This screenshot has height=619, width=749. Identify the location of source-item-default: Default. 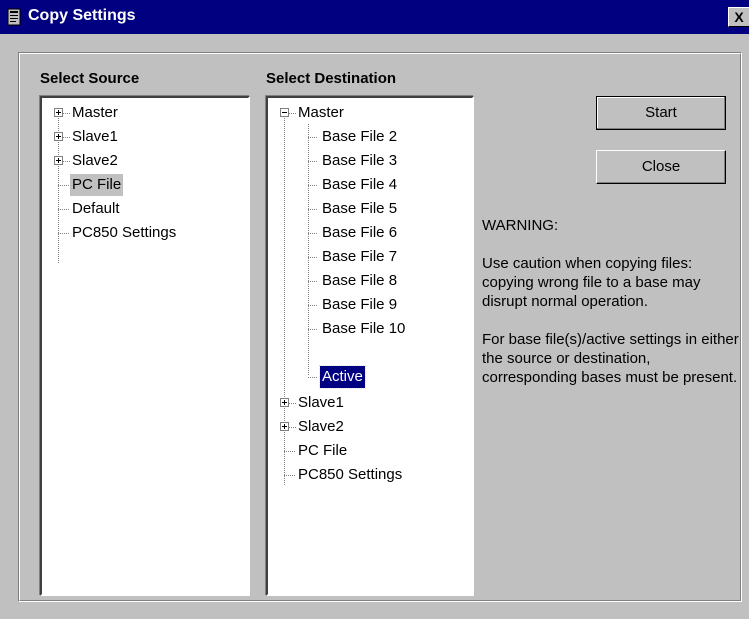
(145, 209).